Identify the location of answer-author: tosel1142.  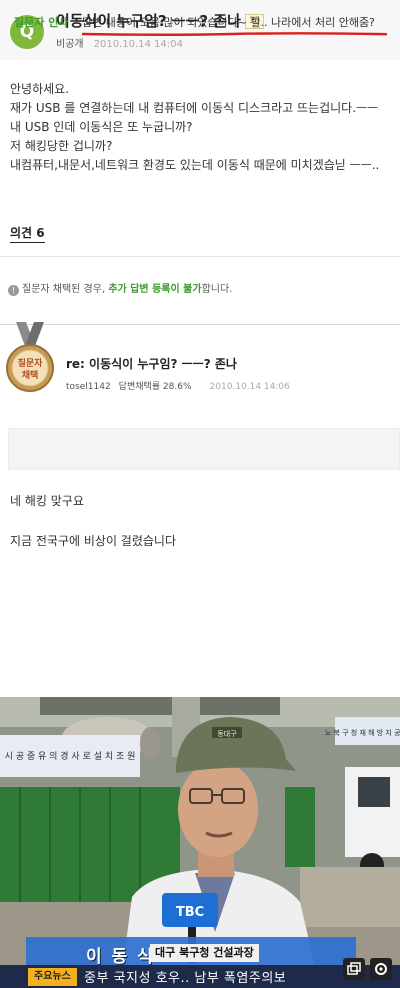
(88, 387).